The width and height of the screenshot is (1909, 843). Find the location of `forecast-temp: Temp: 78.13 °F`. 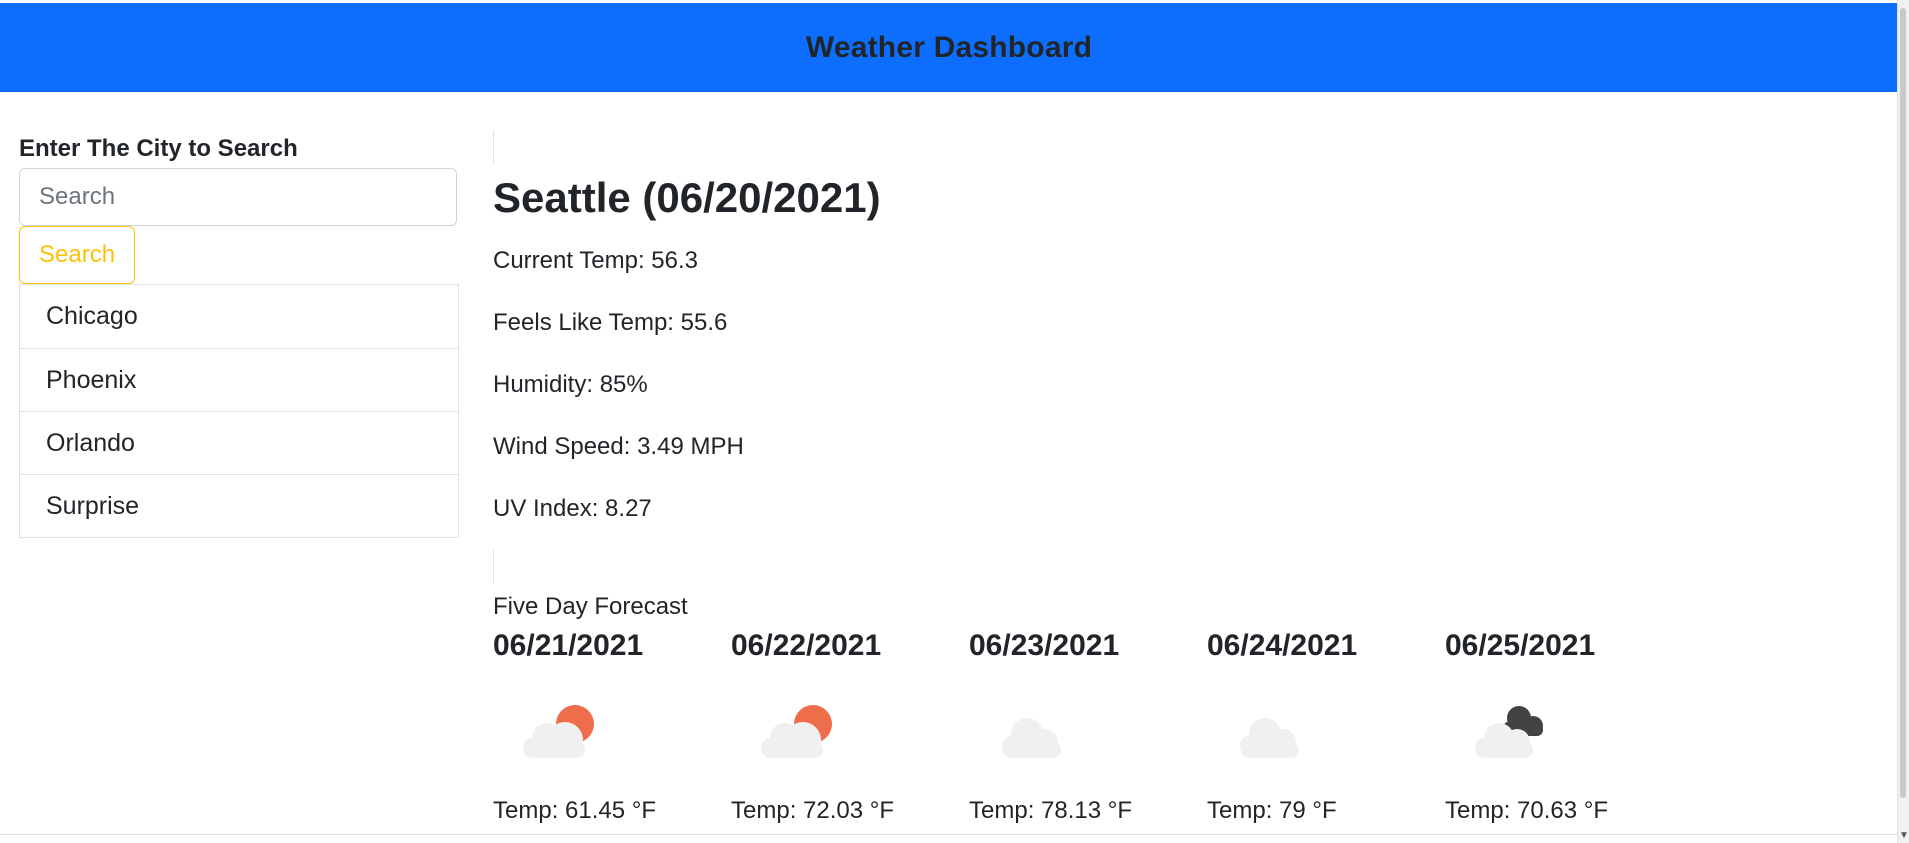

forecast-temp: Temp: 78.13 °F is located at coordinates (1051, 810).